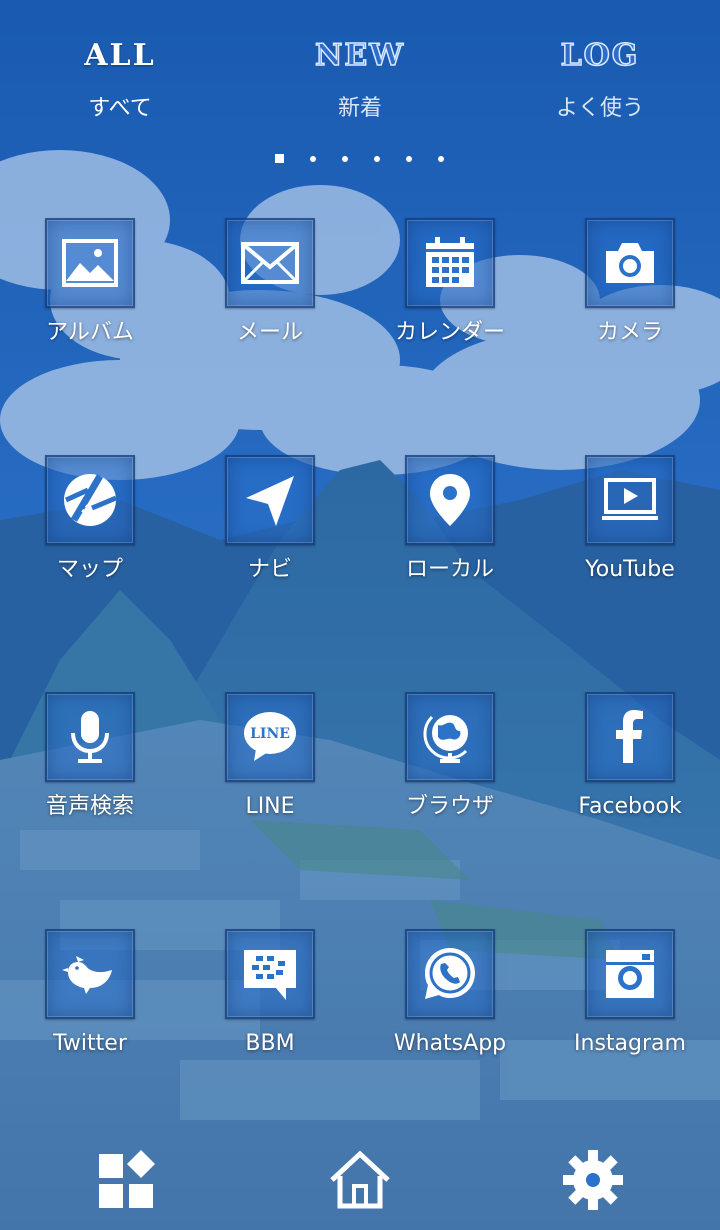 Image resolution: width=720 pixels, height=1230 pixels. I want to click on app-mail: メール, so click(270, 293).